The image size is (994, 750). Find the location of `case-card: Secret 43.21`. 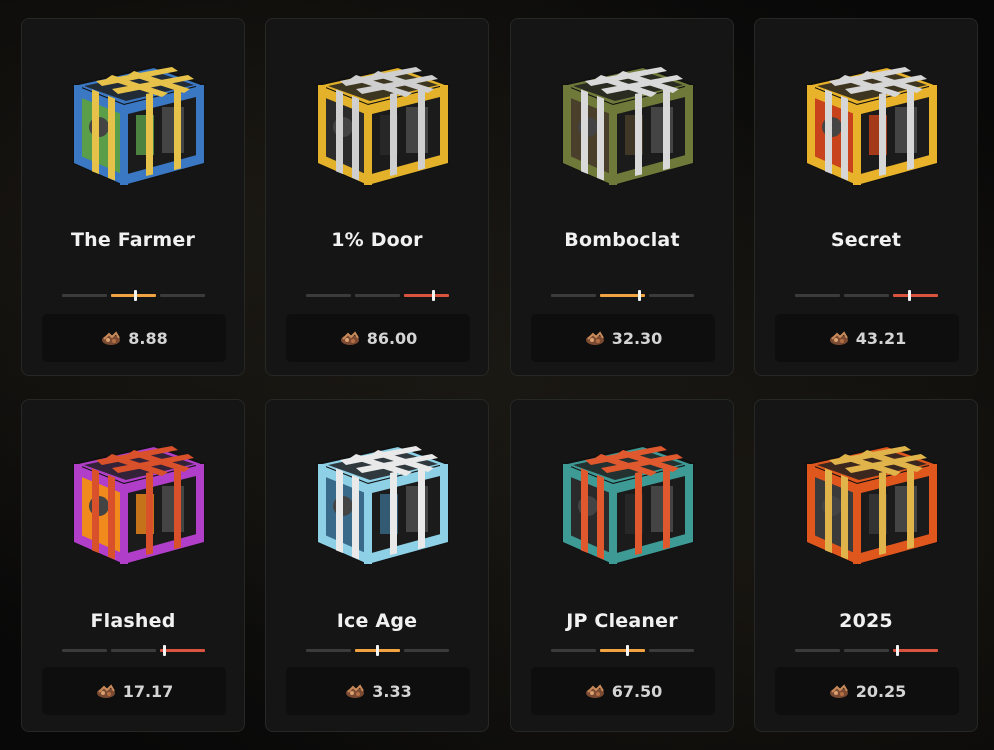

case-card: Secret 43.21 is located at coordinates (866, 197).